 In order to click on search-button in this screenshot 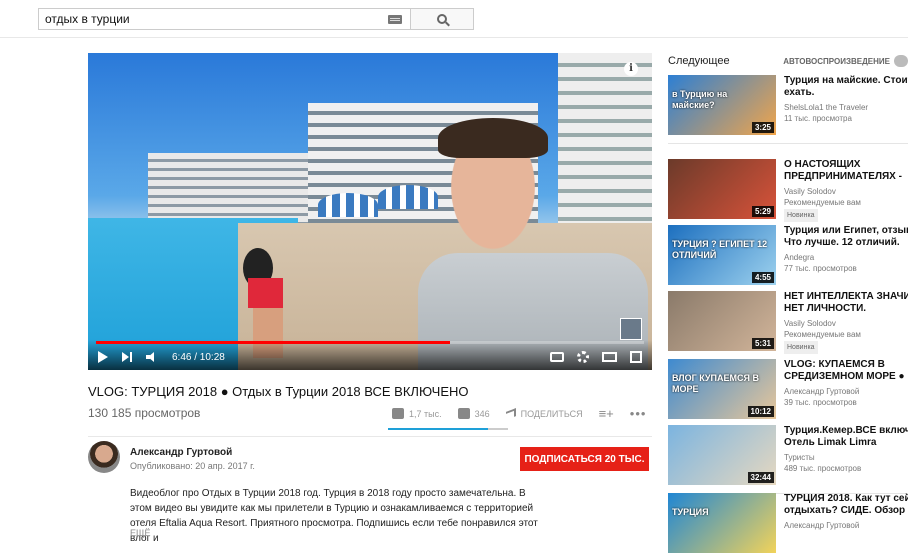, I will do `click(442, 19)`.